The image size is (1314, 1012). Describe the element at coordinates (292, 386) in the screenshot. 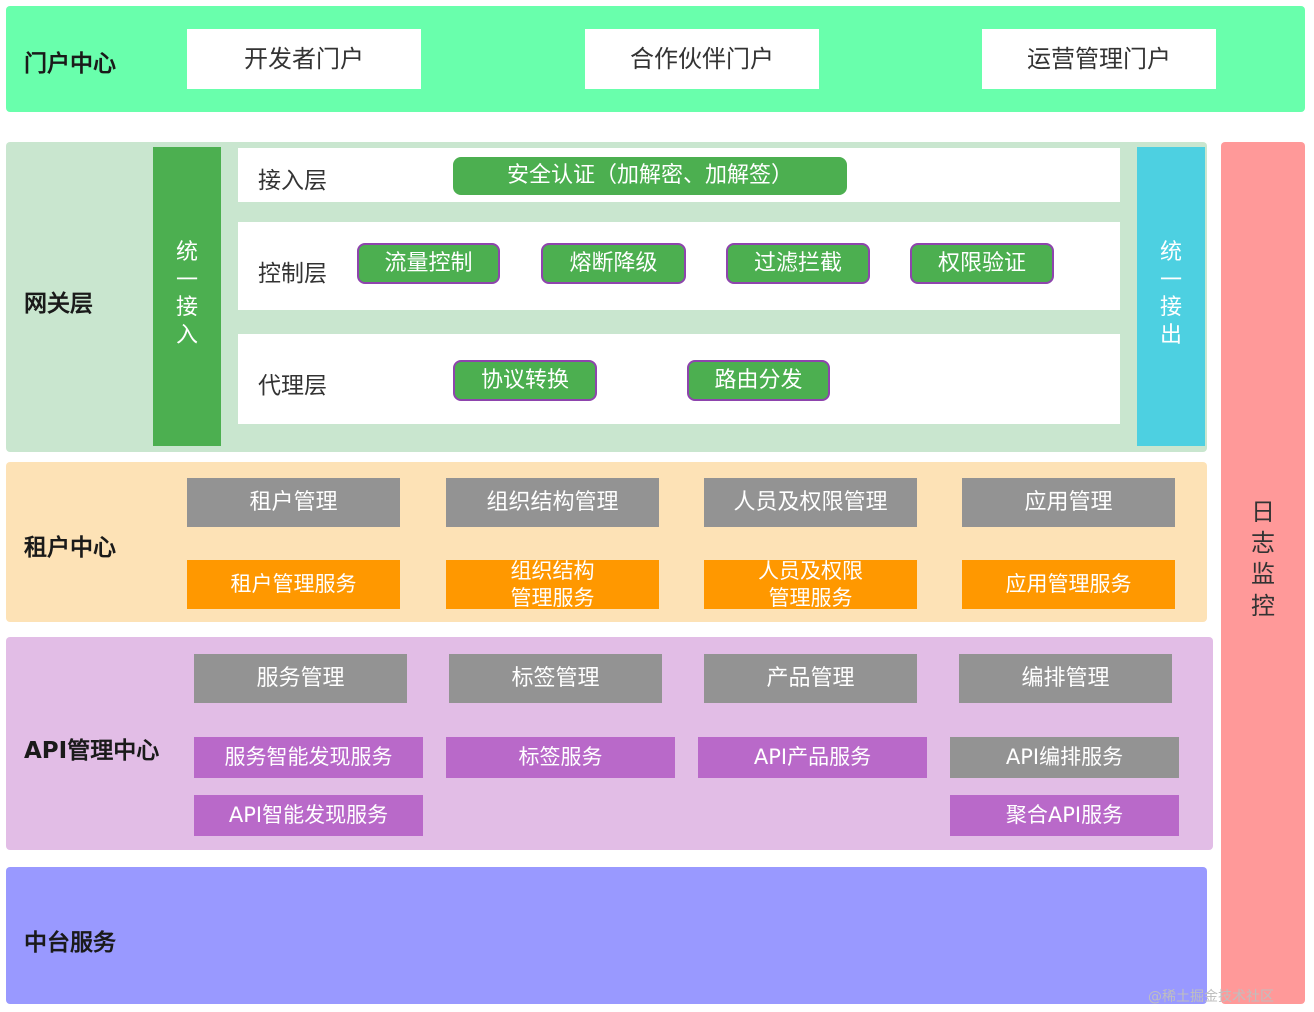

I see `proxy-layer-label: 代理层` at that location.